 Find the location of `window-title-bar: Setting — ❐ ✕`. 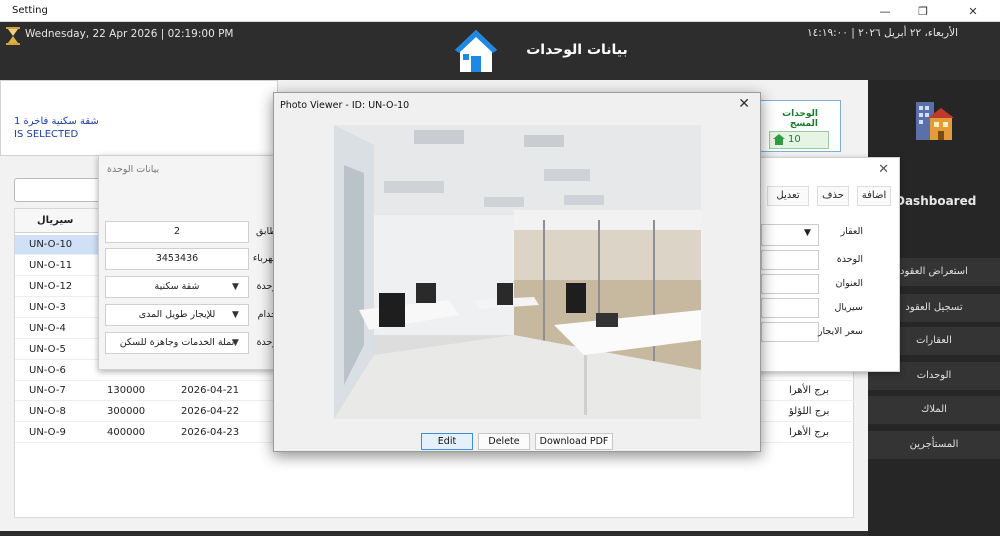

window-title-bar: Setting — ❐ ✕ is located at coordinates (500, 11).